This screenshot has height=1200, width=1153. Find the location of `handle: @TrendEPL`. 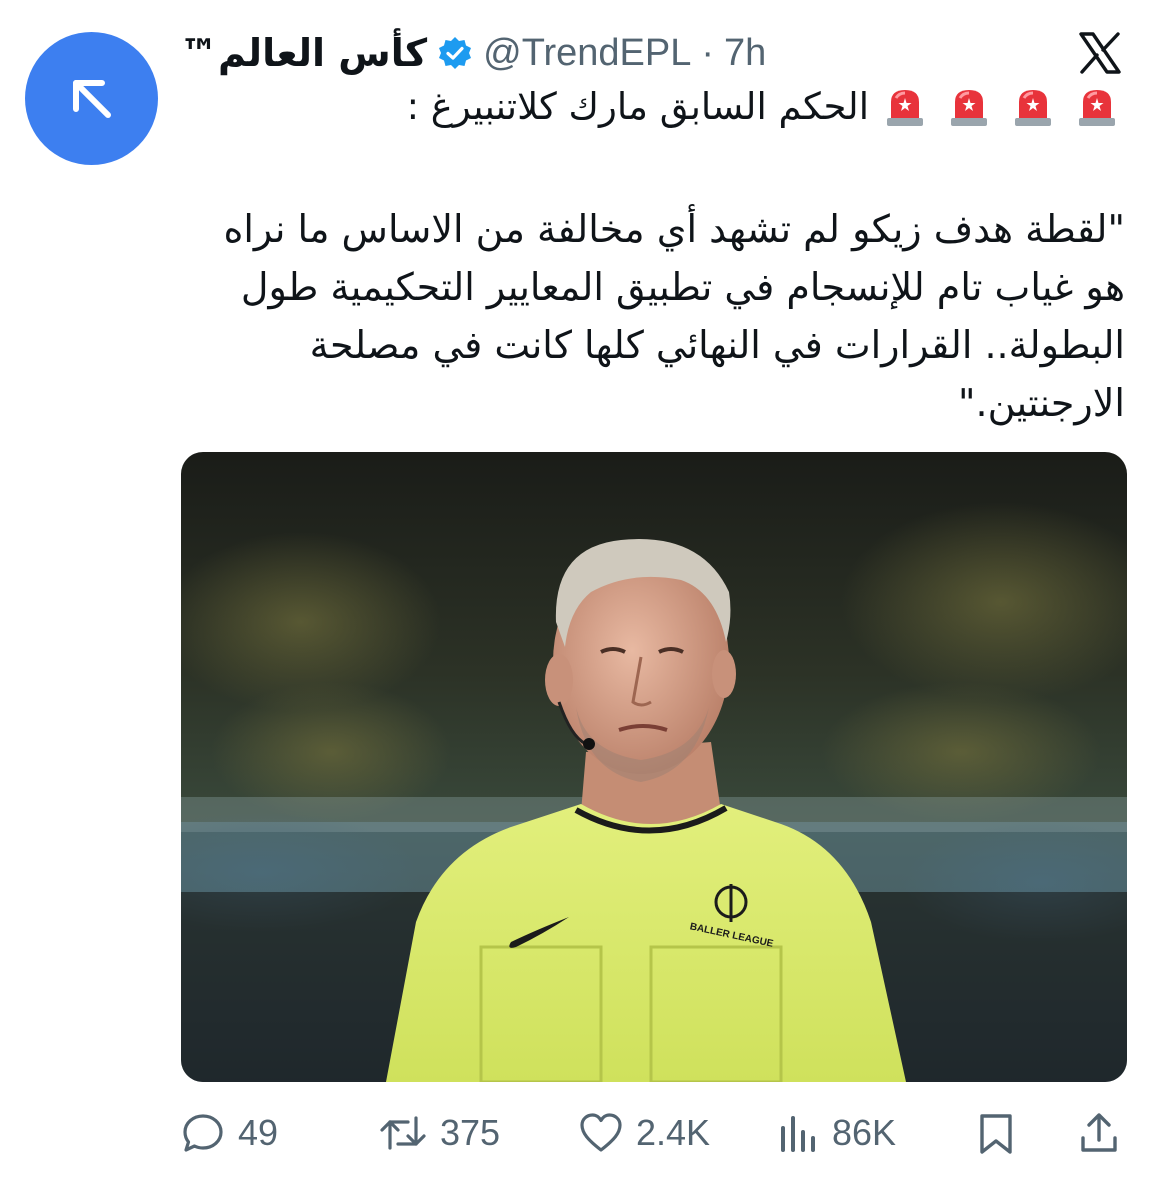

handle: @TrendEPL is located at coordinates (587, 53).